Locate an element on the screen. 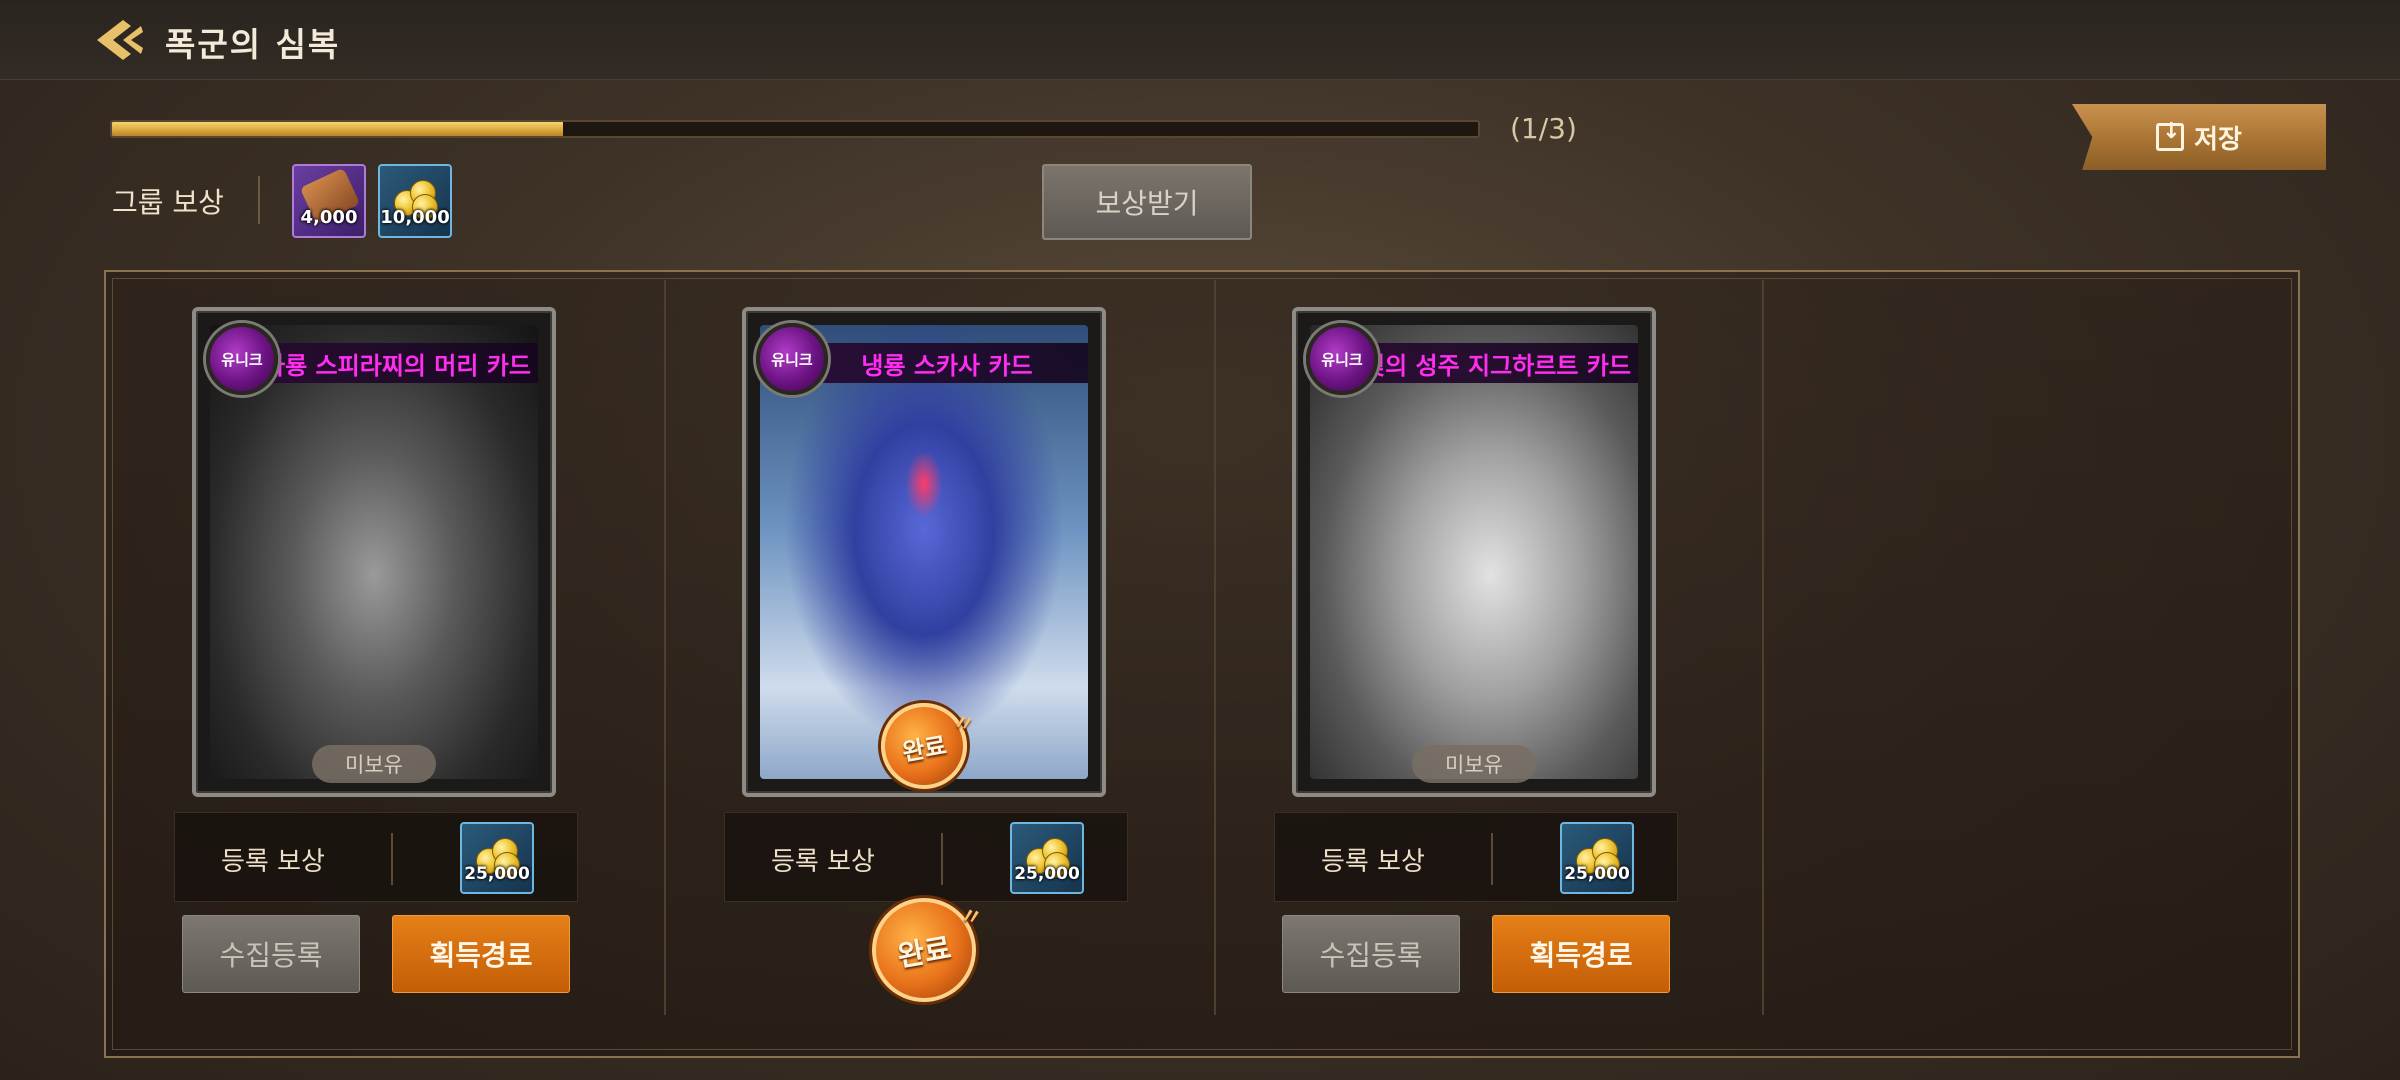 The height and width of the screenshot is (1080, 2400). top-bar: 폭군의 심복 is located at coordinates (1200, 40).